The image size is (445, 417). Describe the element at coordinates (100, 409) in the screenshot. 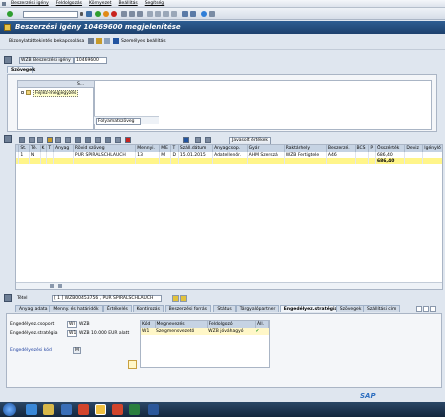

I see `sap-gui-icon` at that location.